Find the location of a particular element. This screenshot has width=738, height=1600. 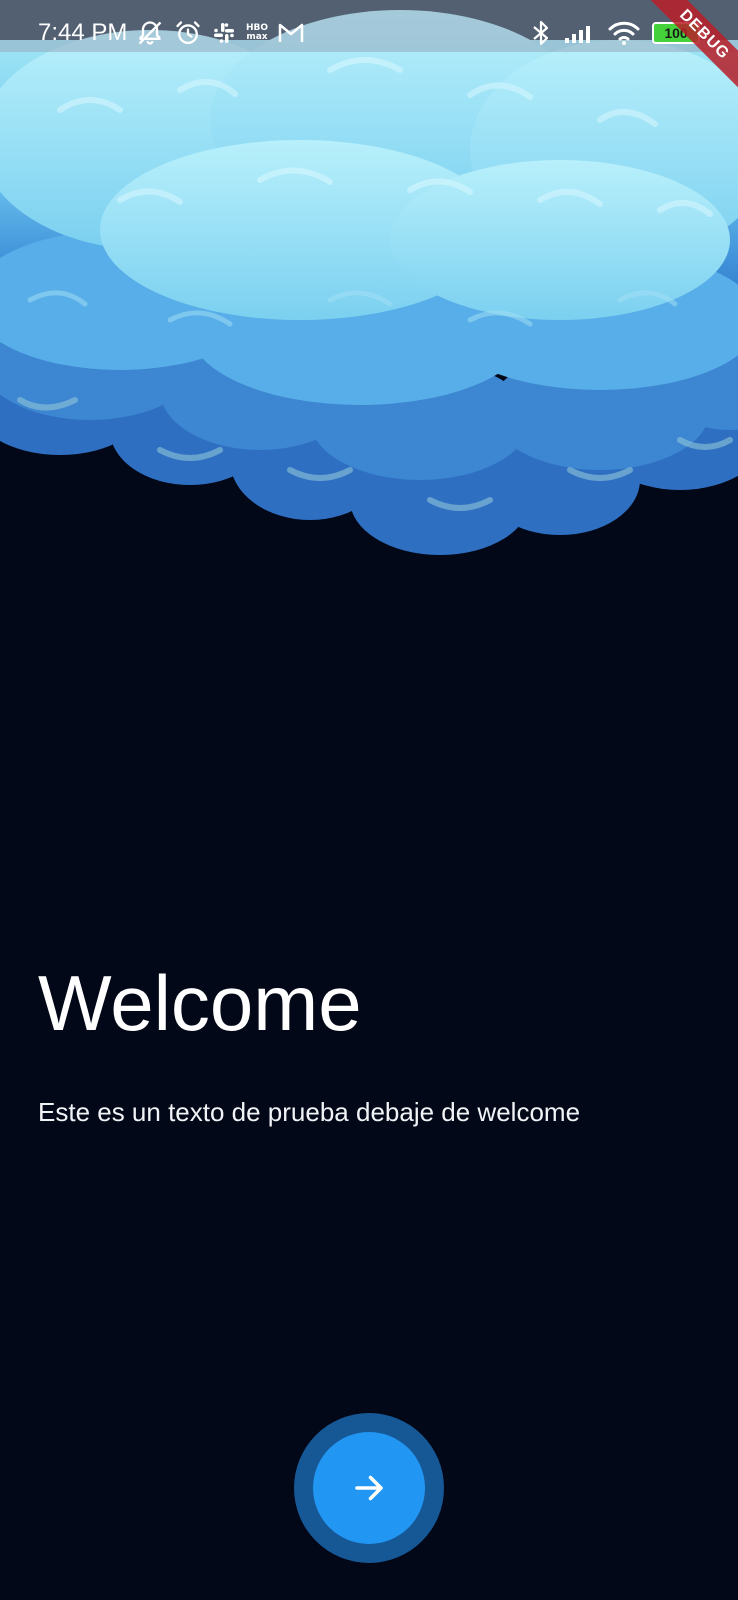

next-button is located at coordinates (369, 1488).